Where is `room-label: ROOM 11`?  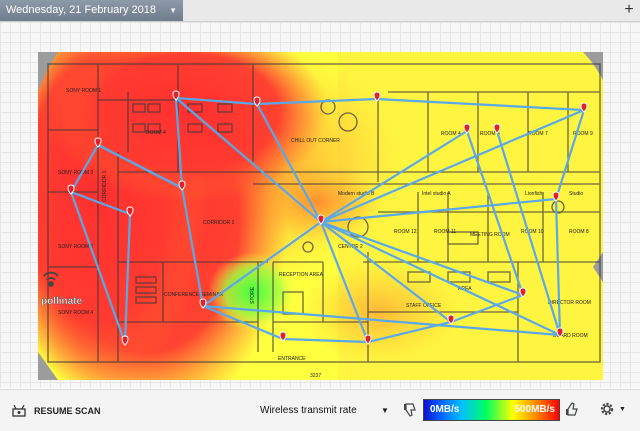 room-label: ROOM 11 is located at coordinates (445, 232).